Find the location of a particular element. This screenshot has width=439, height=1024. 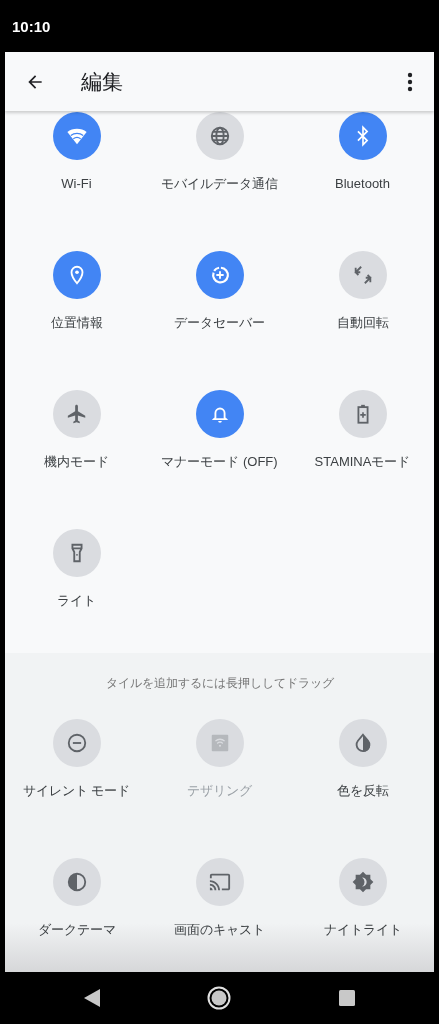

tile-label: ダークテーマ is located at coordinates (76, 930).